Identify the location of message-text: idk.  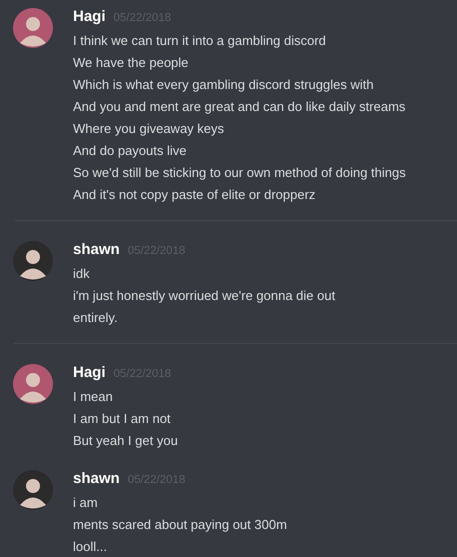
(82, 274).